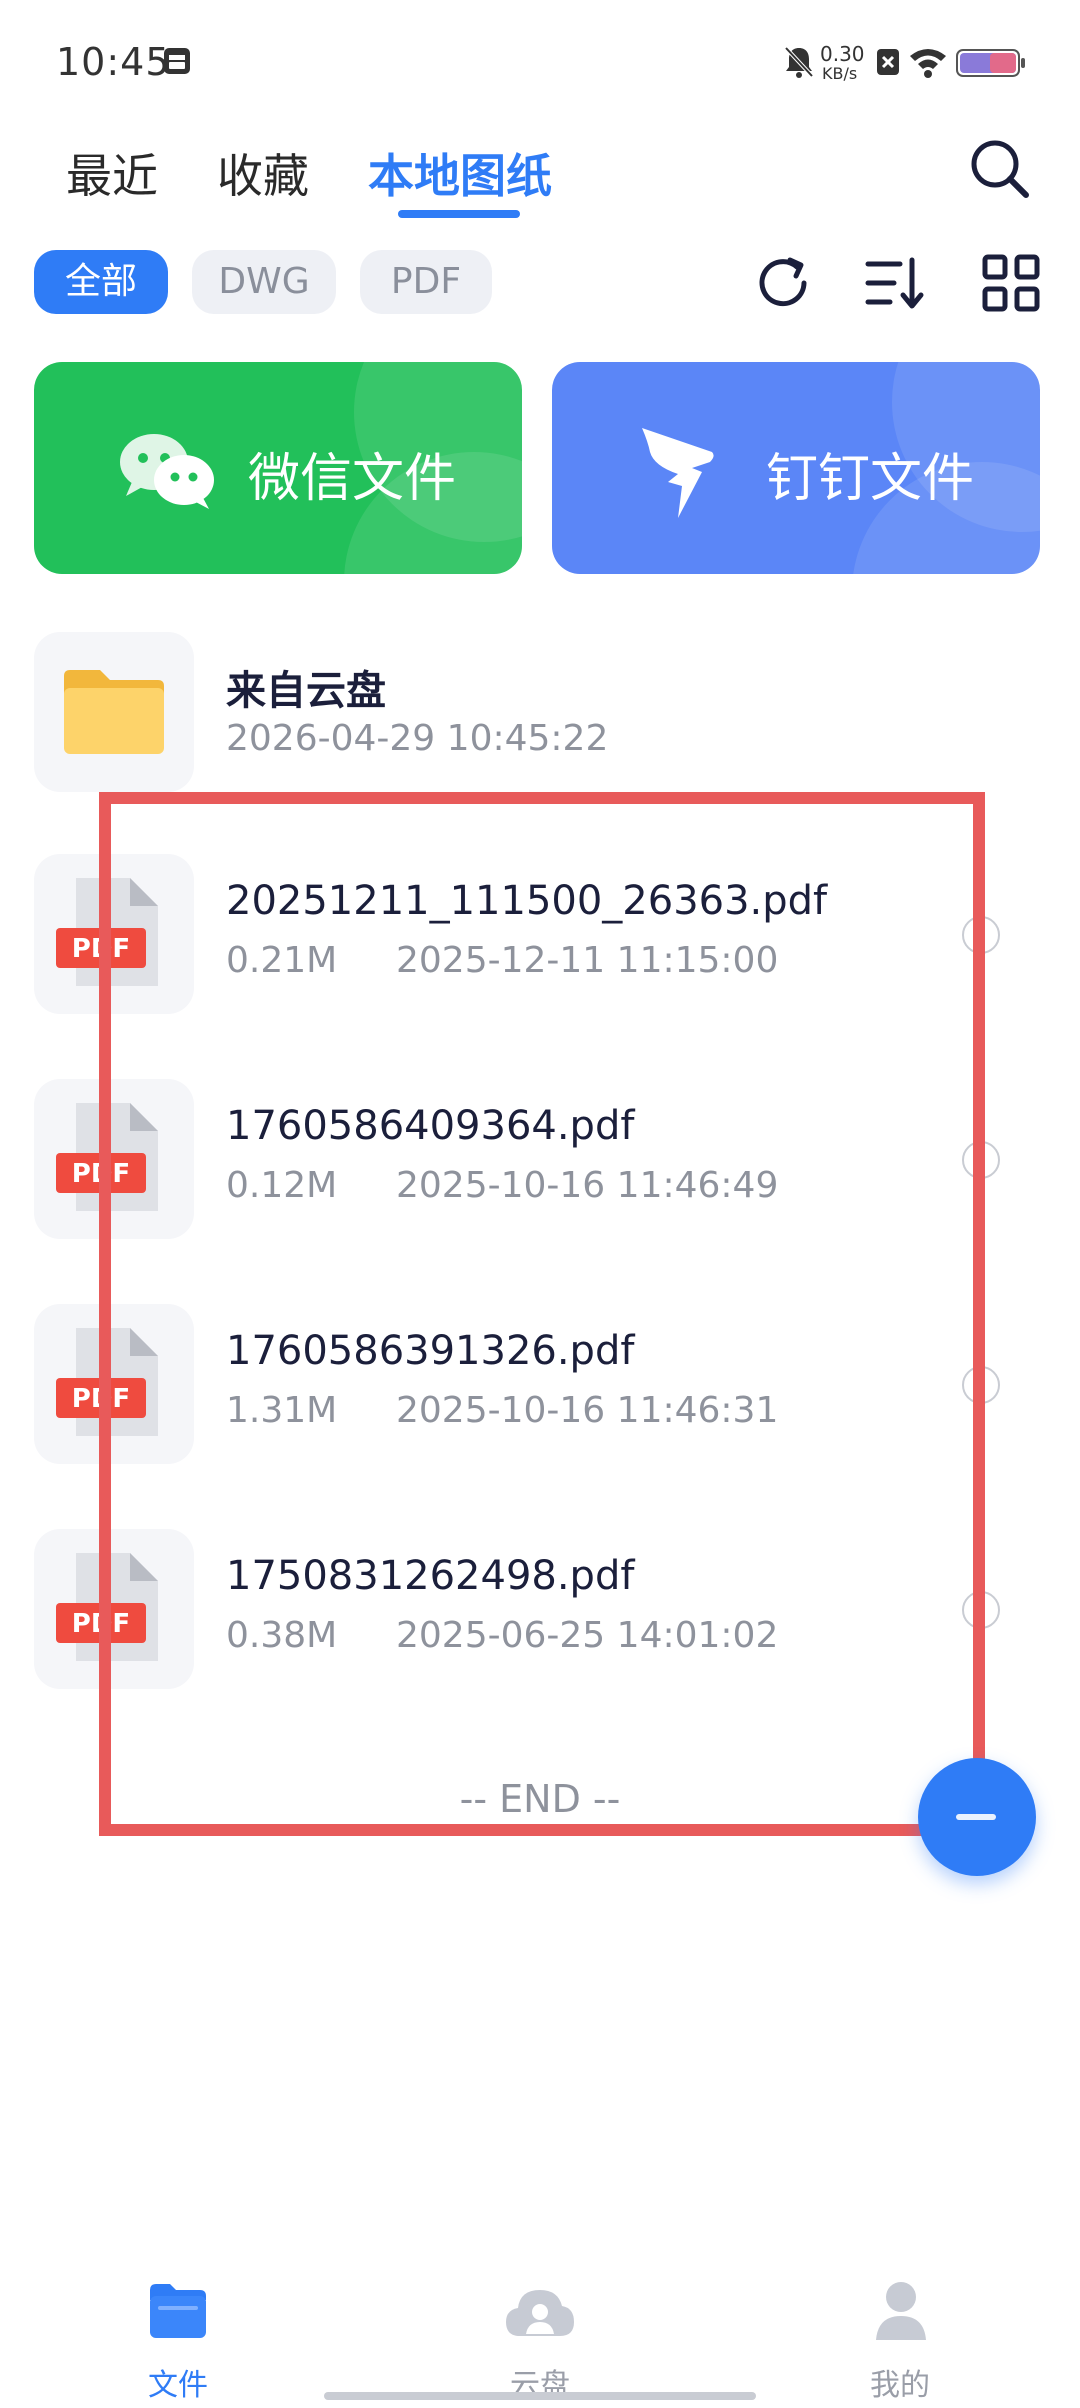 Image resolution: width=1080 pixels, height=2408 pixels. I want to click on folder-icon, so click(114, 712).